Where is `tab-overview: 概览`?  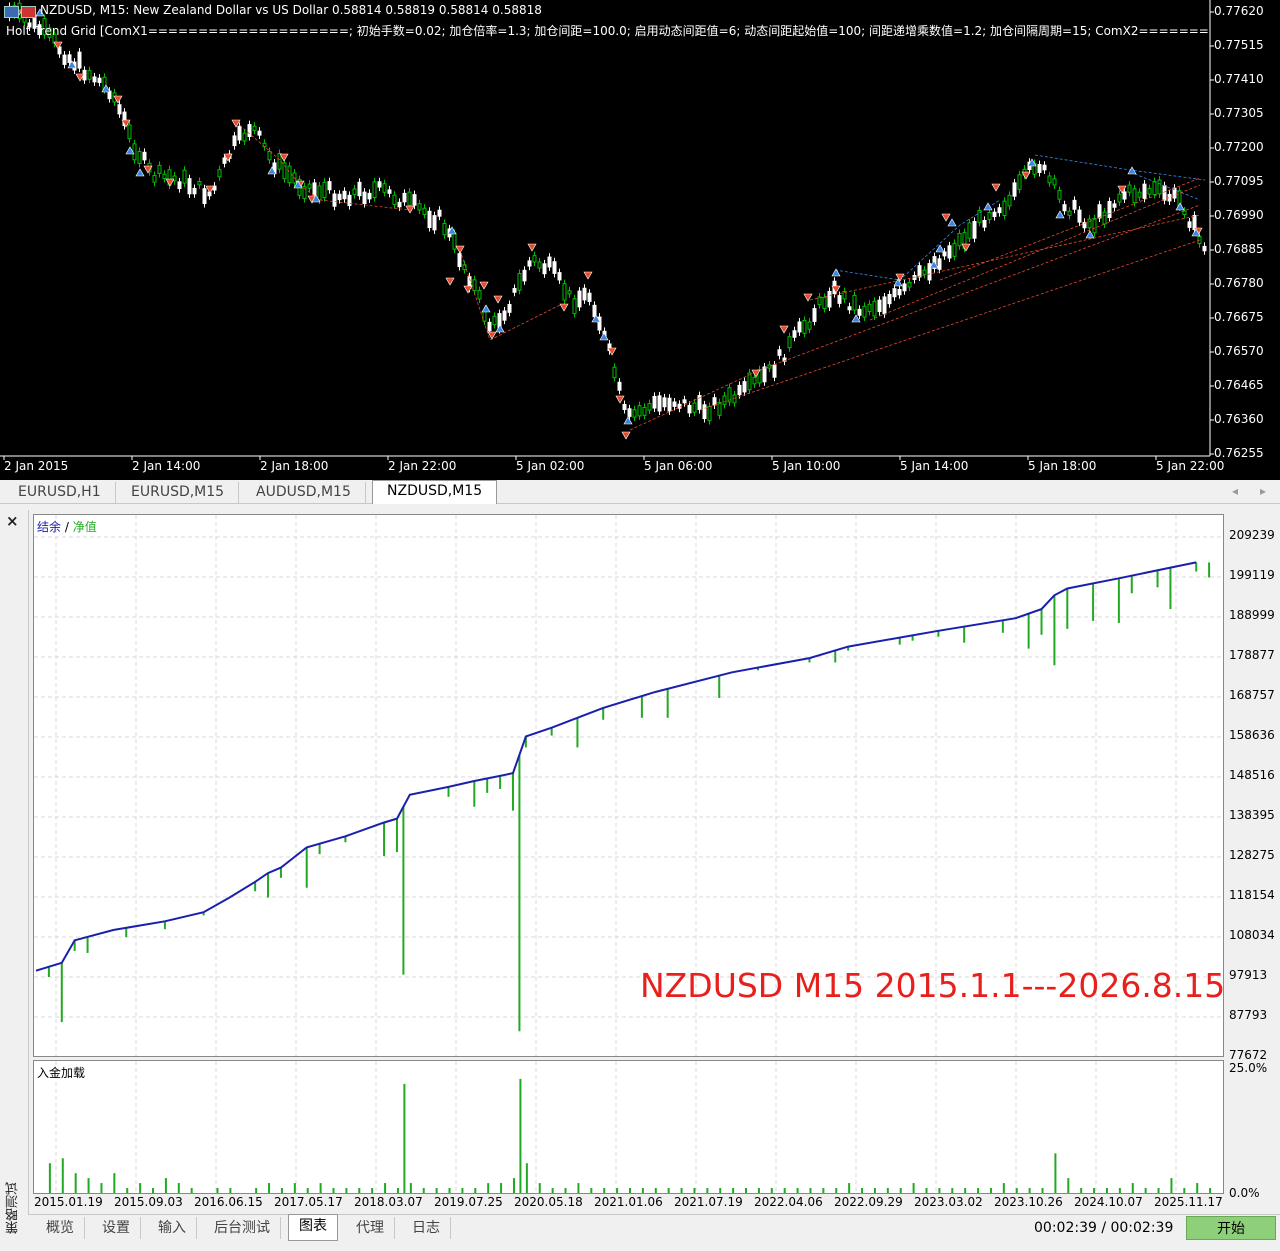
tab-overview: 概览 is located at coordinates (60, 1228).